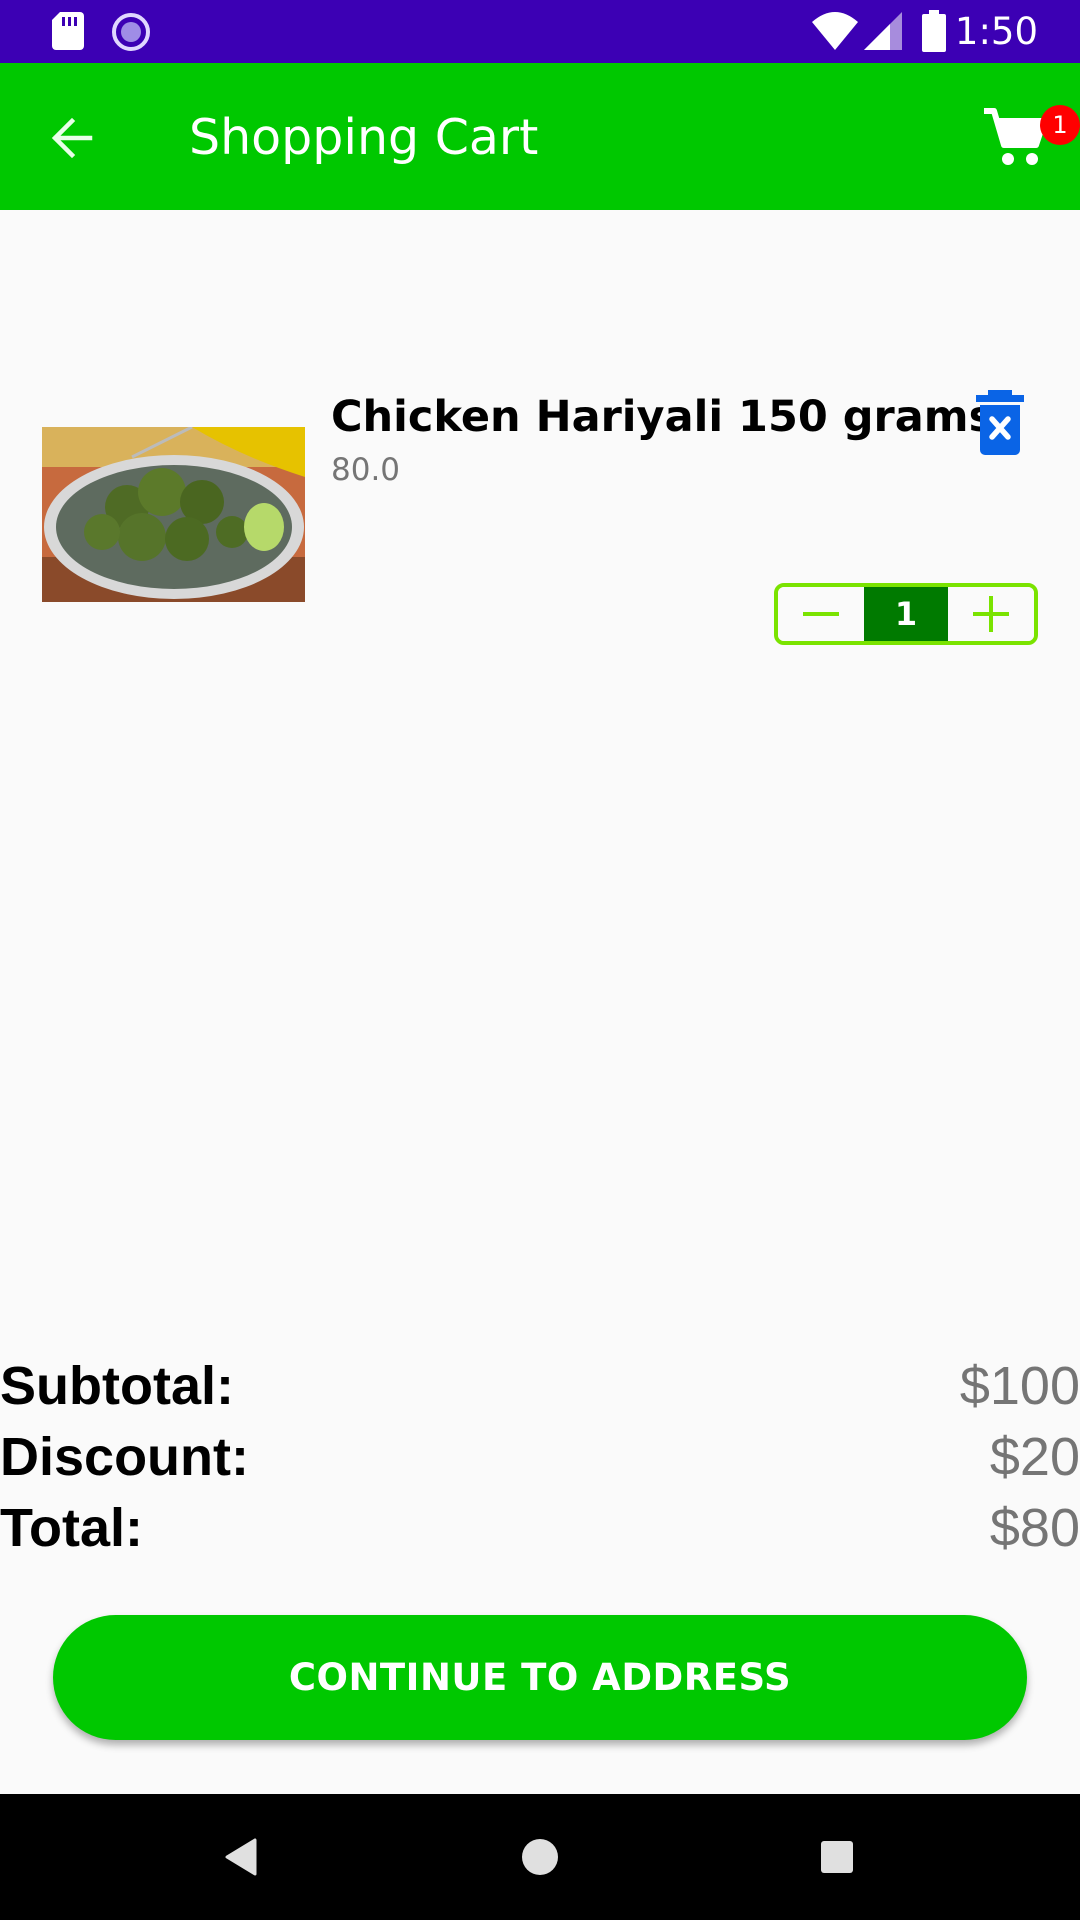  What do you see at coordinates (124, 1457) in the screenshot?
I see `discount-label: Discount:` at bounding box center [124, 1457].